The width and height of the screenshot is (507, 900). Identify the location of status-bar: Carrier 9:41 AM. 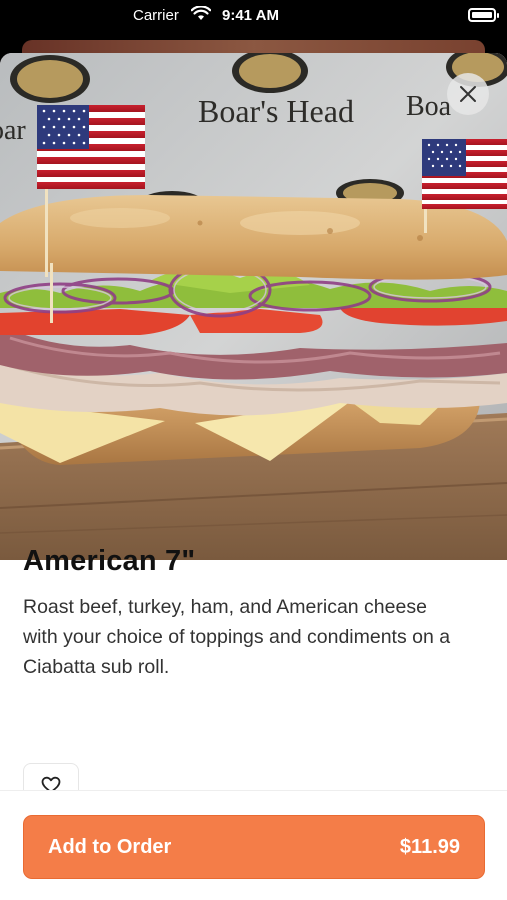
(253, 17).